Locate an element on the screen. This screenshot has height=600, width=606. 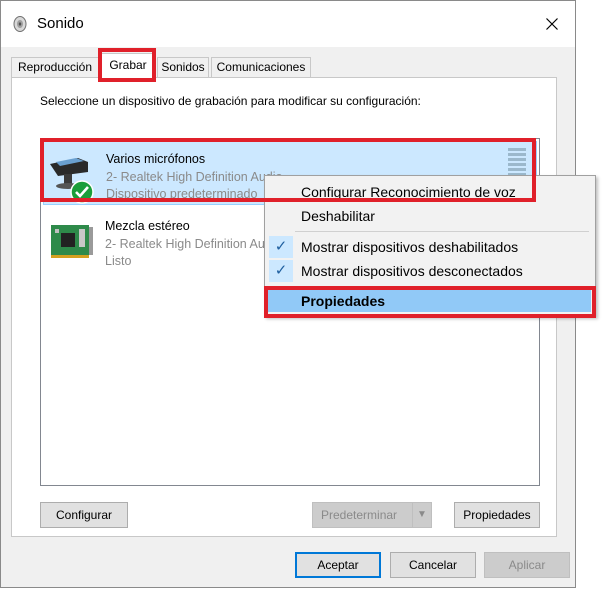
tab-label: Reproducción is located at coordinates (55, 67).